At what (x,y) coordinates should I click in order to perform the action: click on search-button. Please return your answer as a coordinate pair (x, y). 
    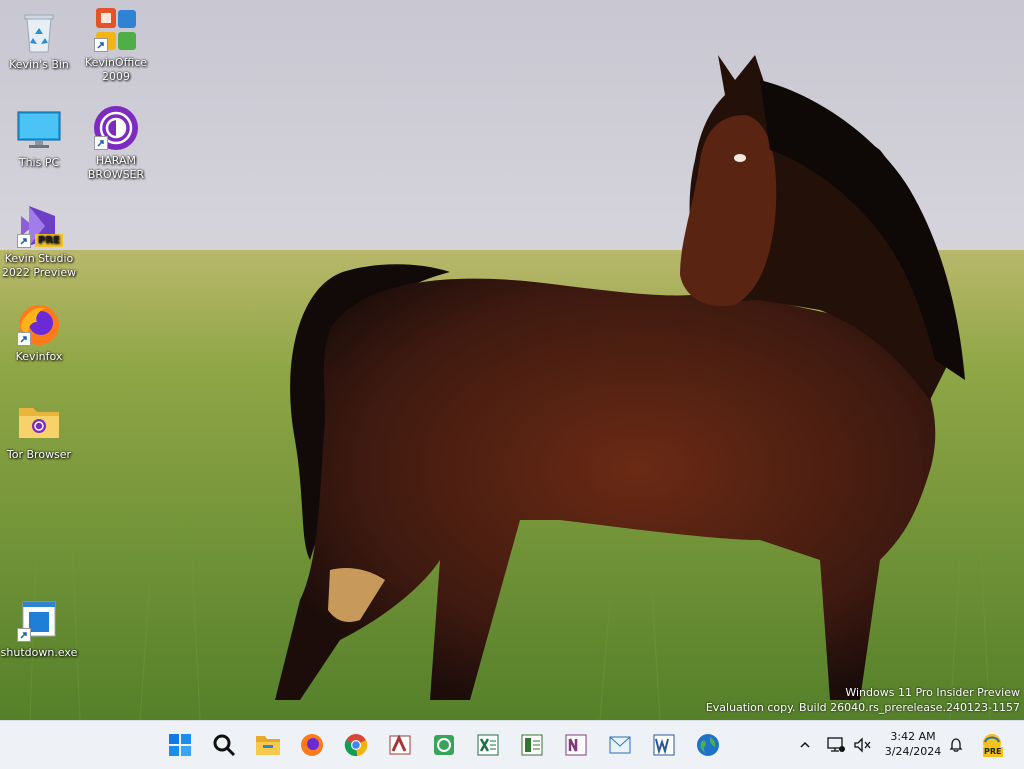
    Looking at the image, I should click on (224, 745).